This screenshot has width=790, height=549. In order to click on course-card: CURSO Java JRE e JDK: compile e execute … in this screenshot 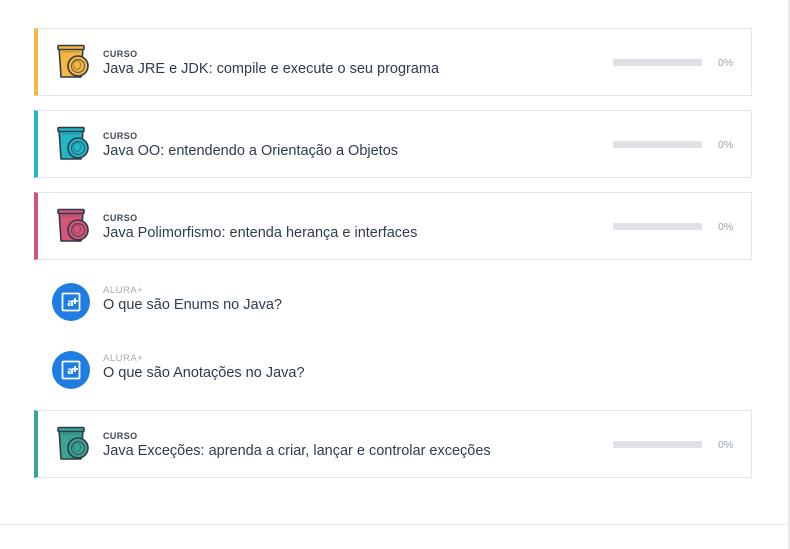, I will do `click(393, 62)`.